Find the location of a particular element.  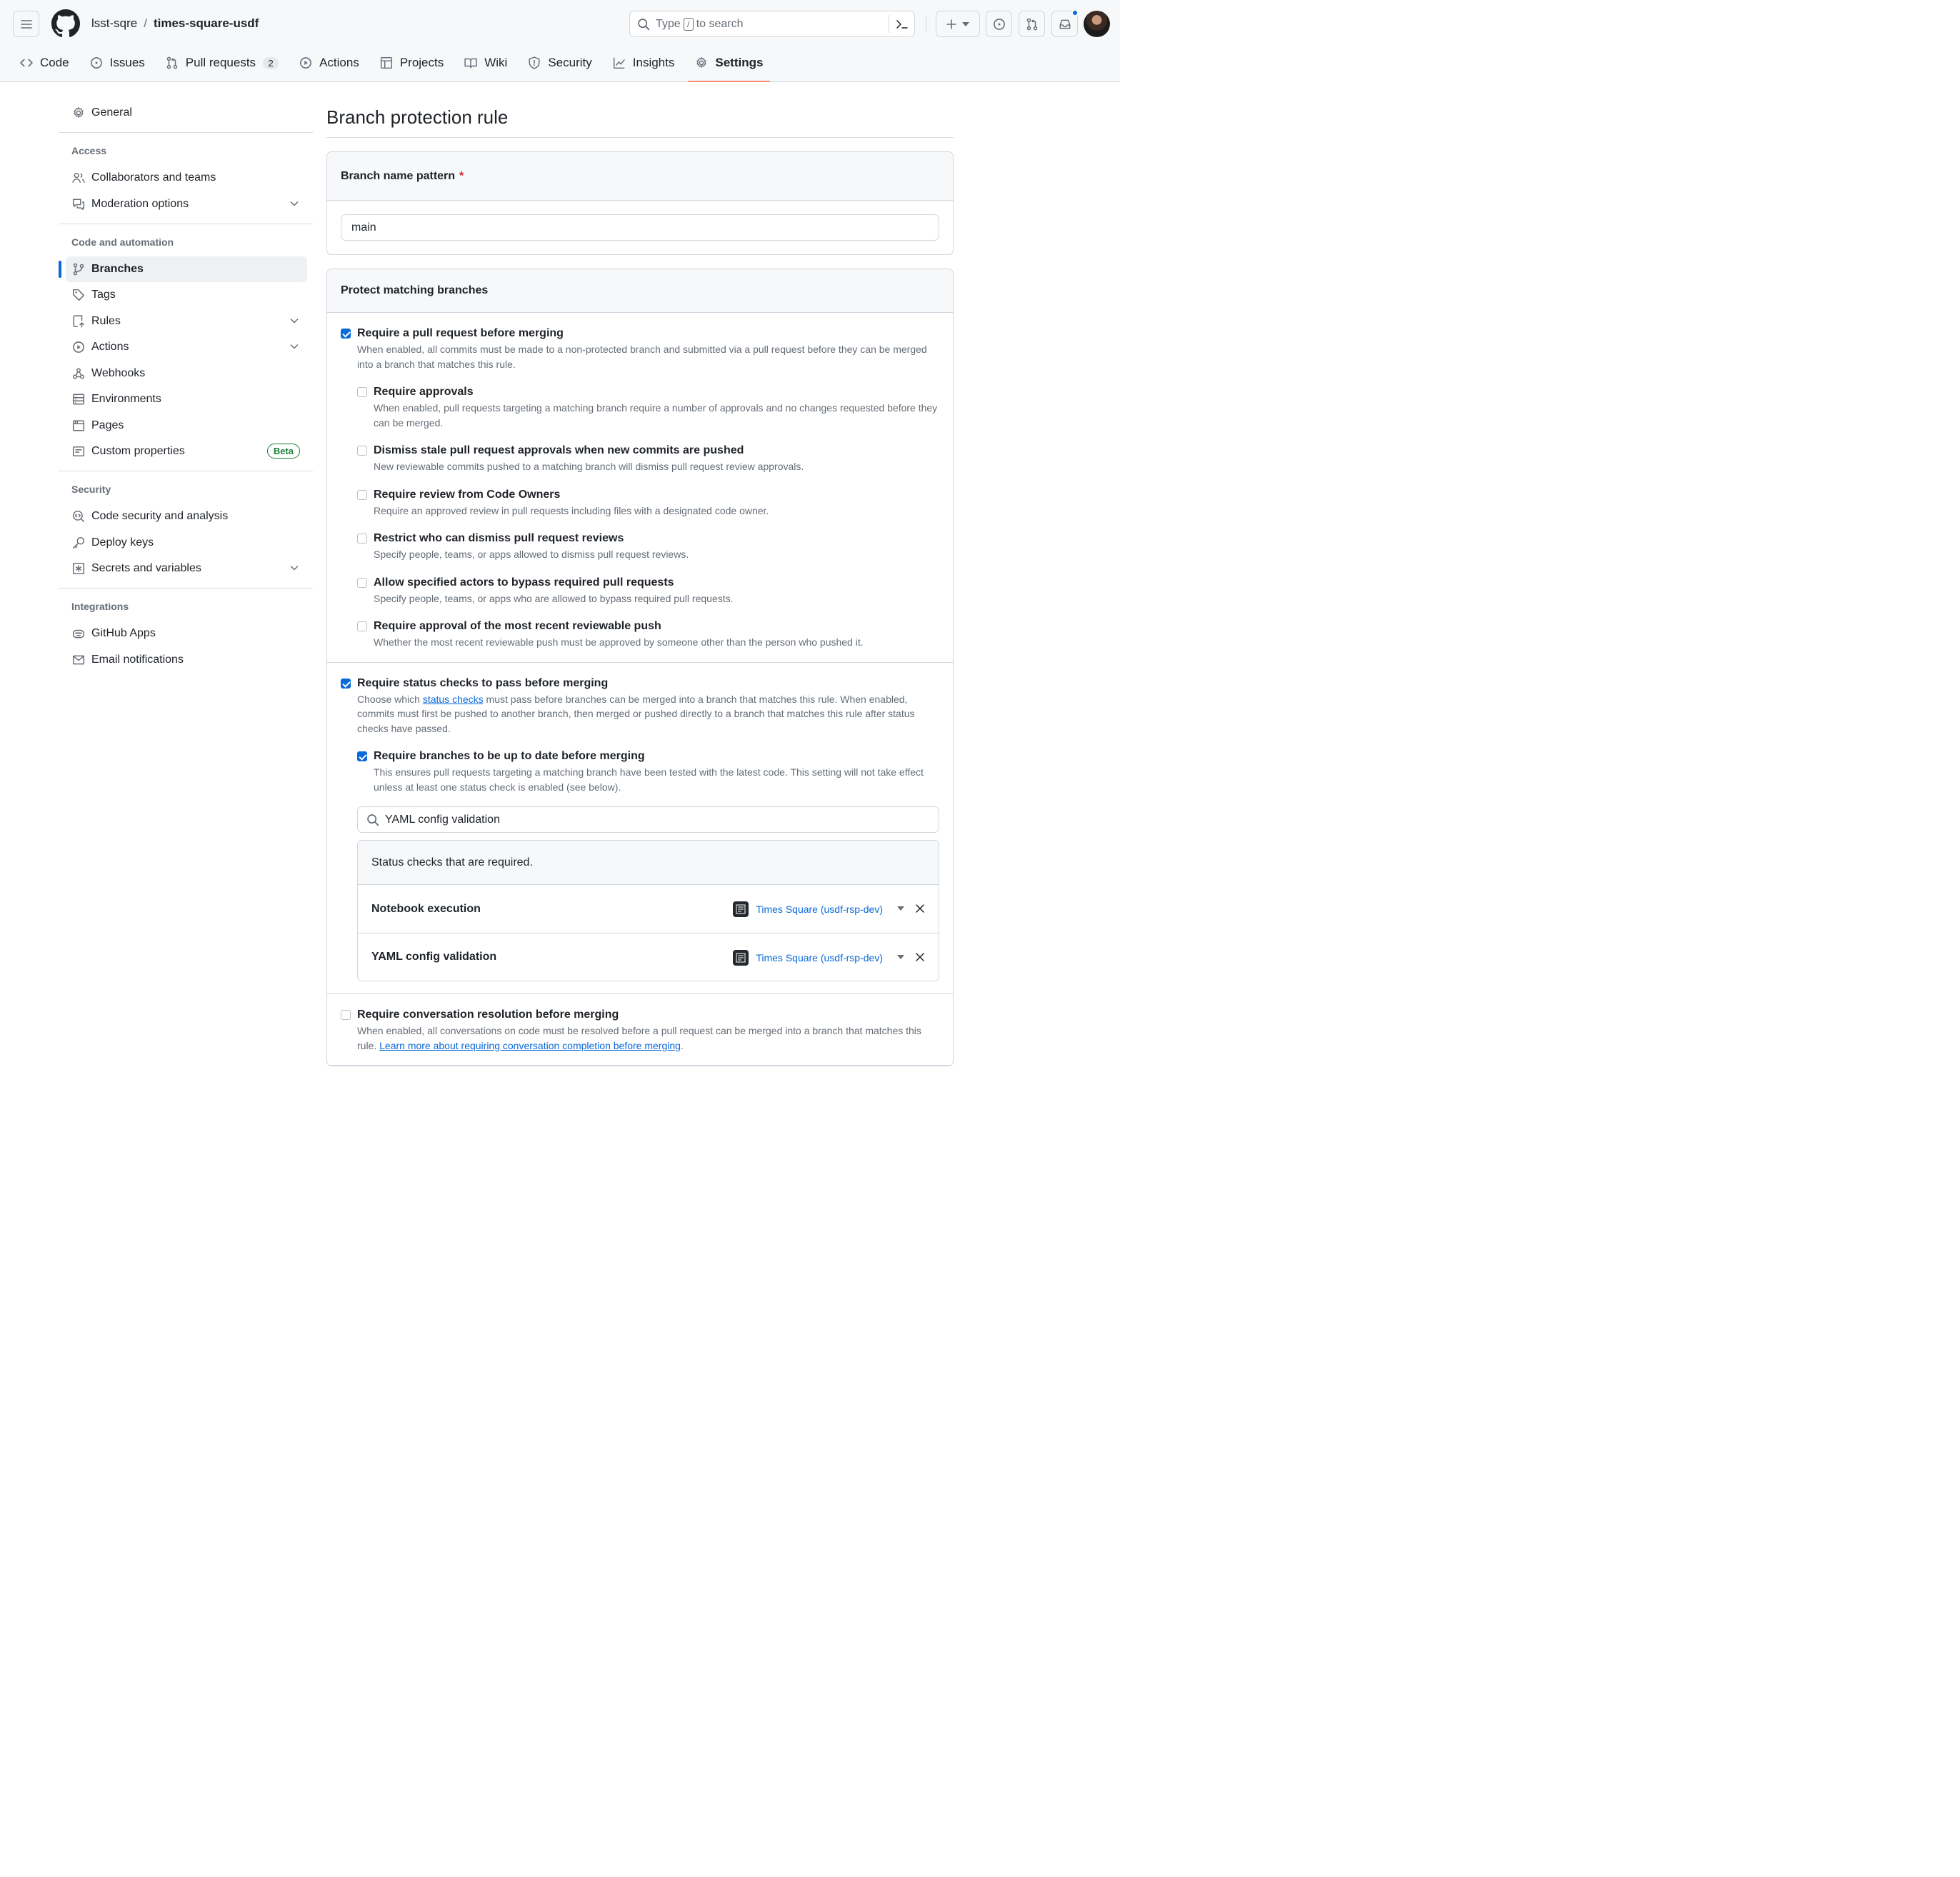

sidebar-item-rules: Rules is located at coordinates (186, 321).